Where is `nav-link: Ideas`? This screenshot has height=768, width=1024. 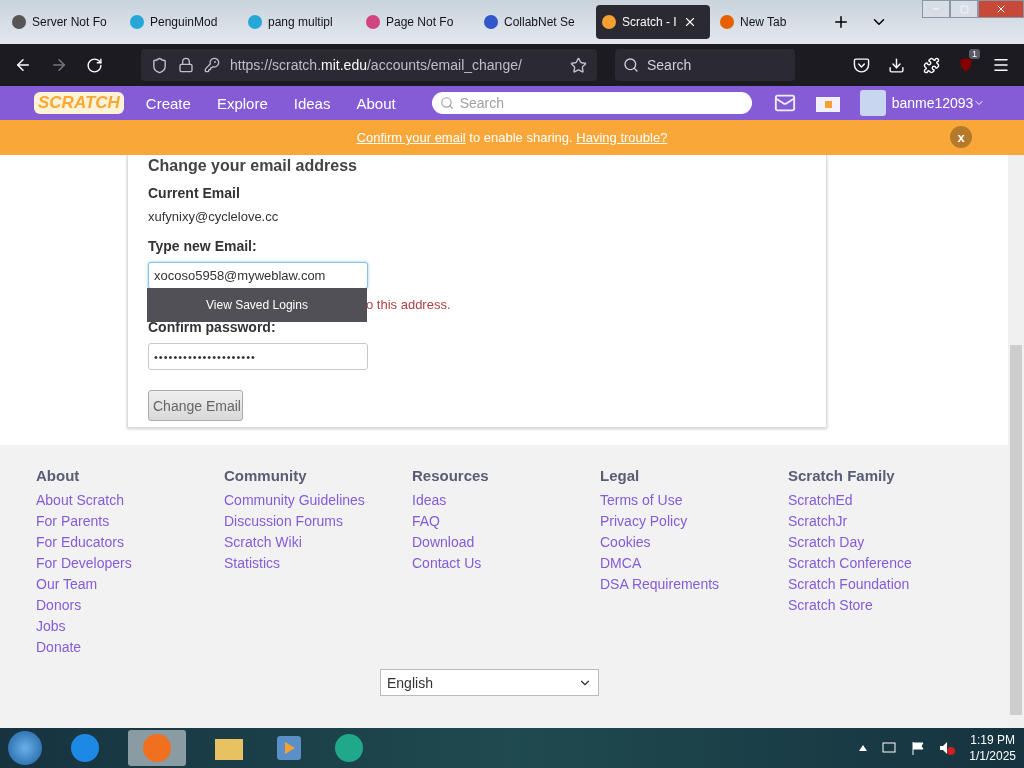 nav-link: Ideas is located at coordinates (312, 103).